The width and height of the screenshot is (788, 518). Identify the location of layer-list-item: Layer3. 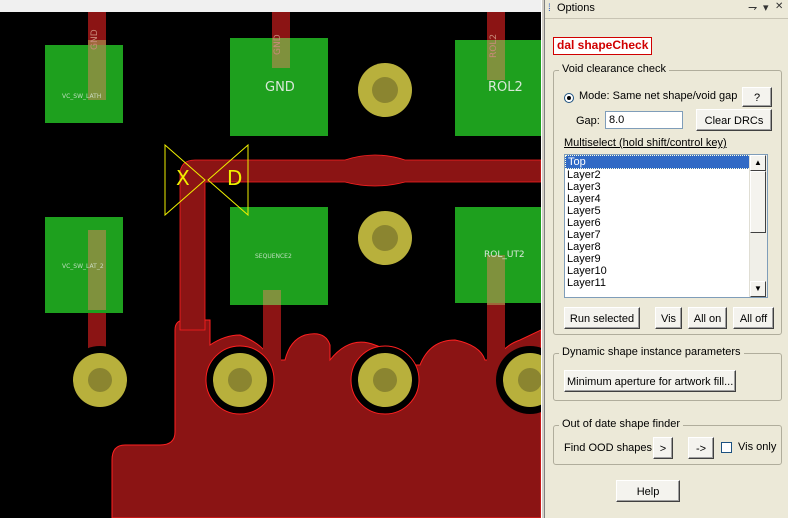
(666, 187).